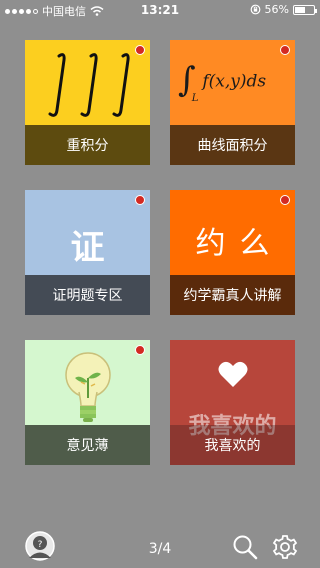 Image resolution: width=320 pixels, height=568 pixels. What do you see at coordinates (88, 387) in the screenshot?
I see `lightbulb-icon` at bounding box center [88, 387].